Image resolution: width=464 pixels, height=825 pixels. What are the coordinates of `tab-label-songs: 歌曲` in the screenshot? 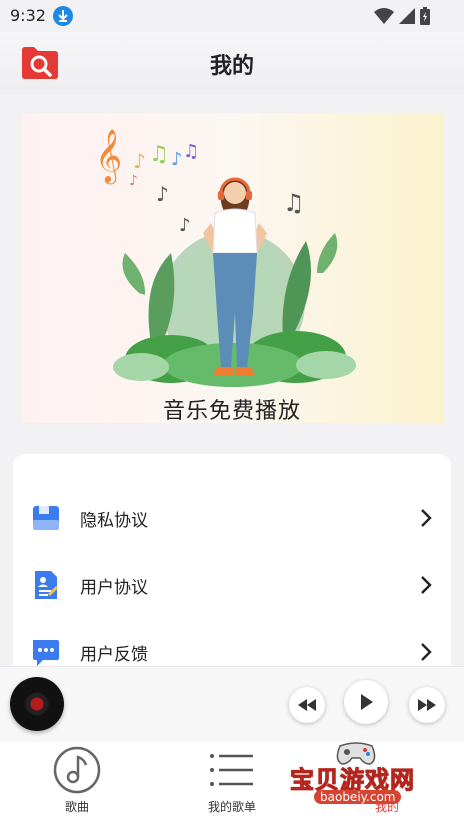 It's located at (76, 807).